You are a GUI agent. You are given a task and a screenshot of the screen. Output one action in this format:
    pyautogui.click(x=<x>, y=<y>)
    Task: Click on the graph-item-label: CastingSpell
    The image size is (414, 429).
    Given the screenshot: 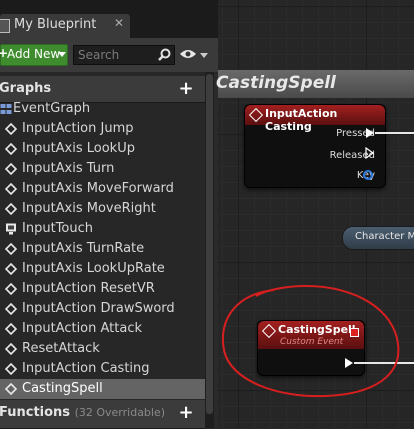 What is the action you would take?
    pyautogui.click(x=62, y=388)
    